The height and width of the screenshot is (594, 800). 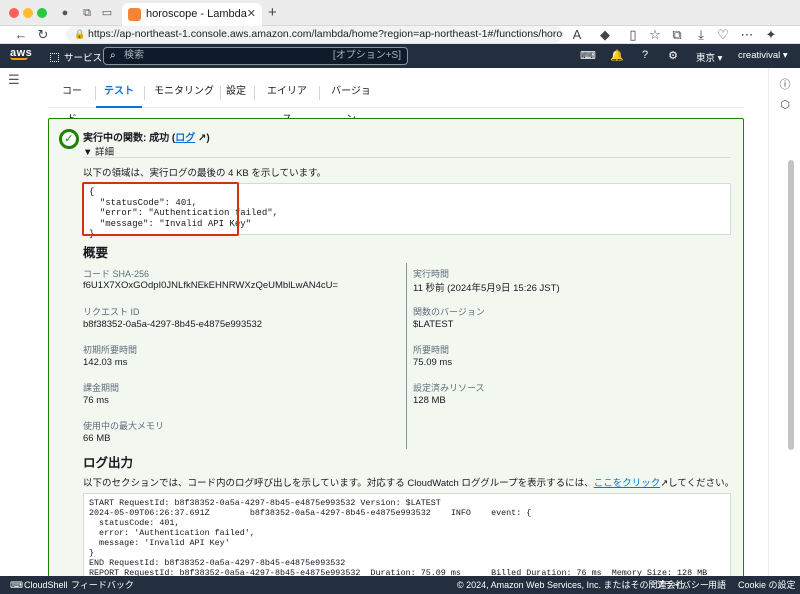 I want to click on version-label: 関数のバージョン, so click(x=449, y=312).